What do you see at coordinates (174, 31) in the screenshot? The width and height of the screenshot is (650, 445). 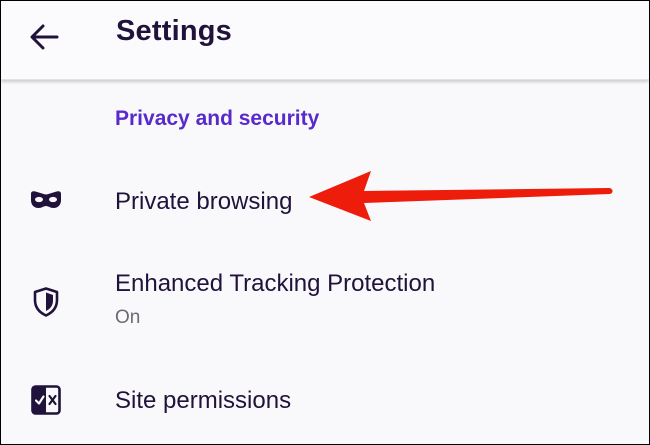 I see `page-title: Settings` at bounding box center [174, 31].